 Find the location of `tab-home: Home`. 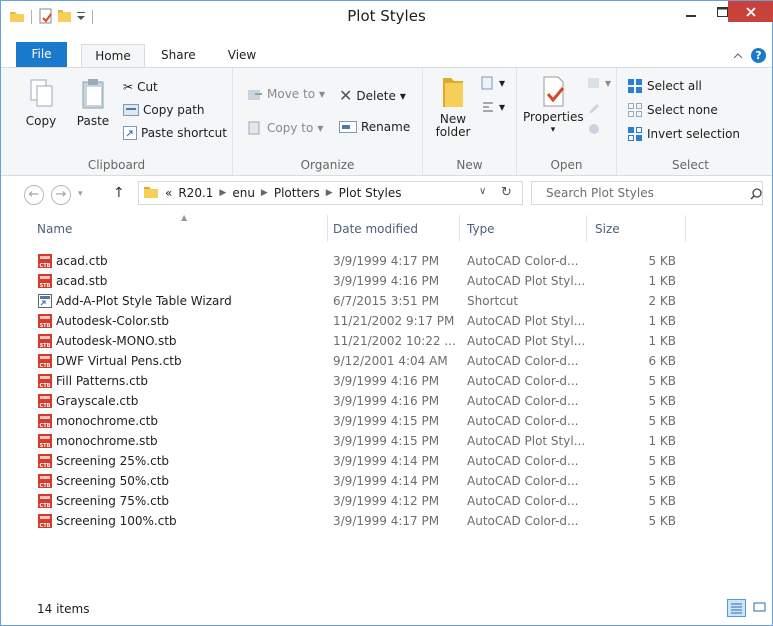

tab-home: Home is located at coordinates (113, 56).